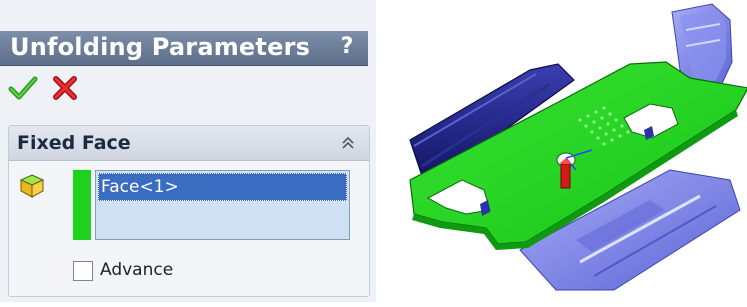 The image size is (747, 307). I want to click on advance-label: Advance, so click(137, 270).